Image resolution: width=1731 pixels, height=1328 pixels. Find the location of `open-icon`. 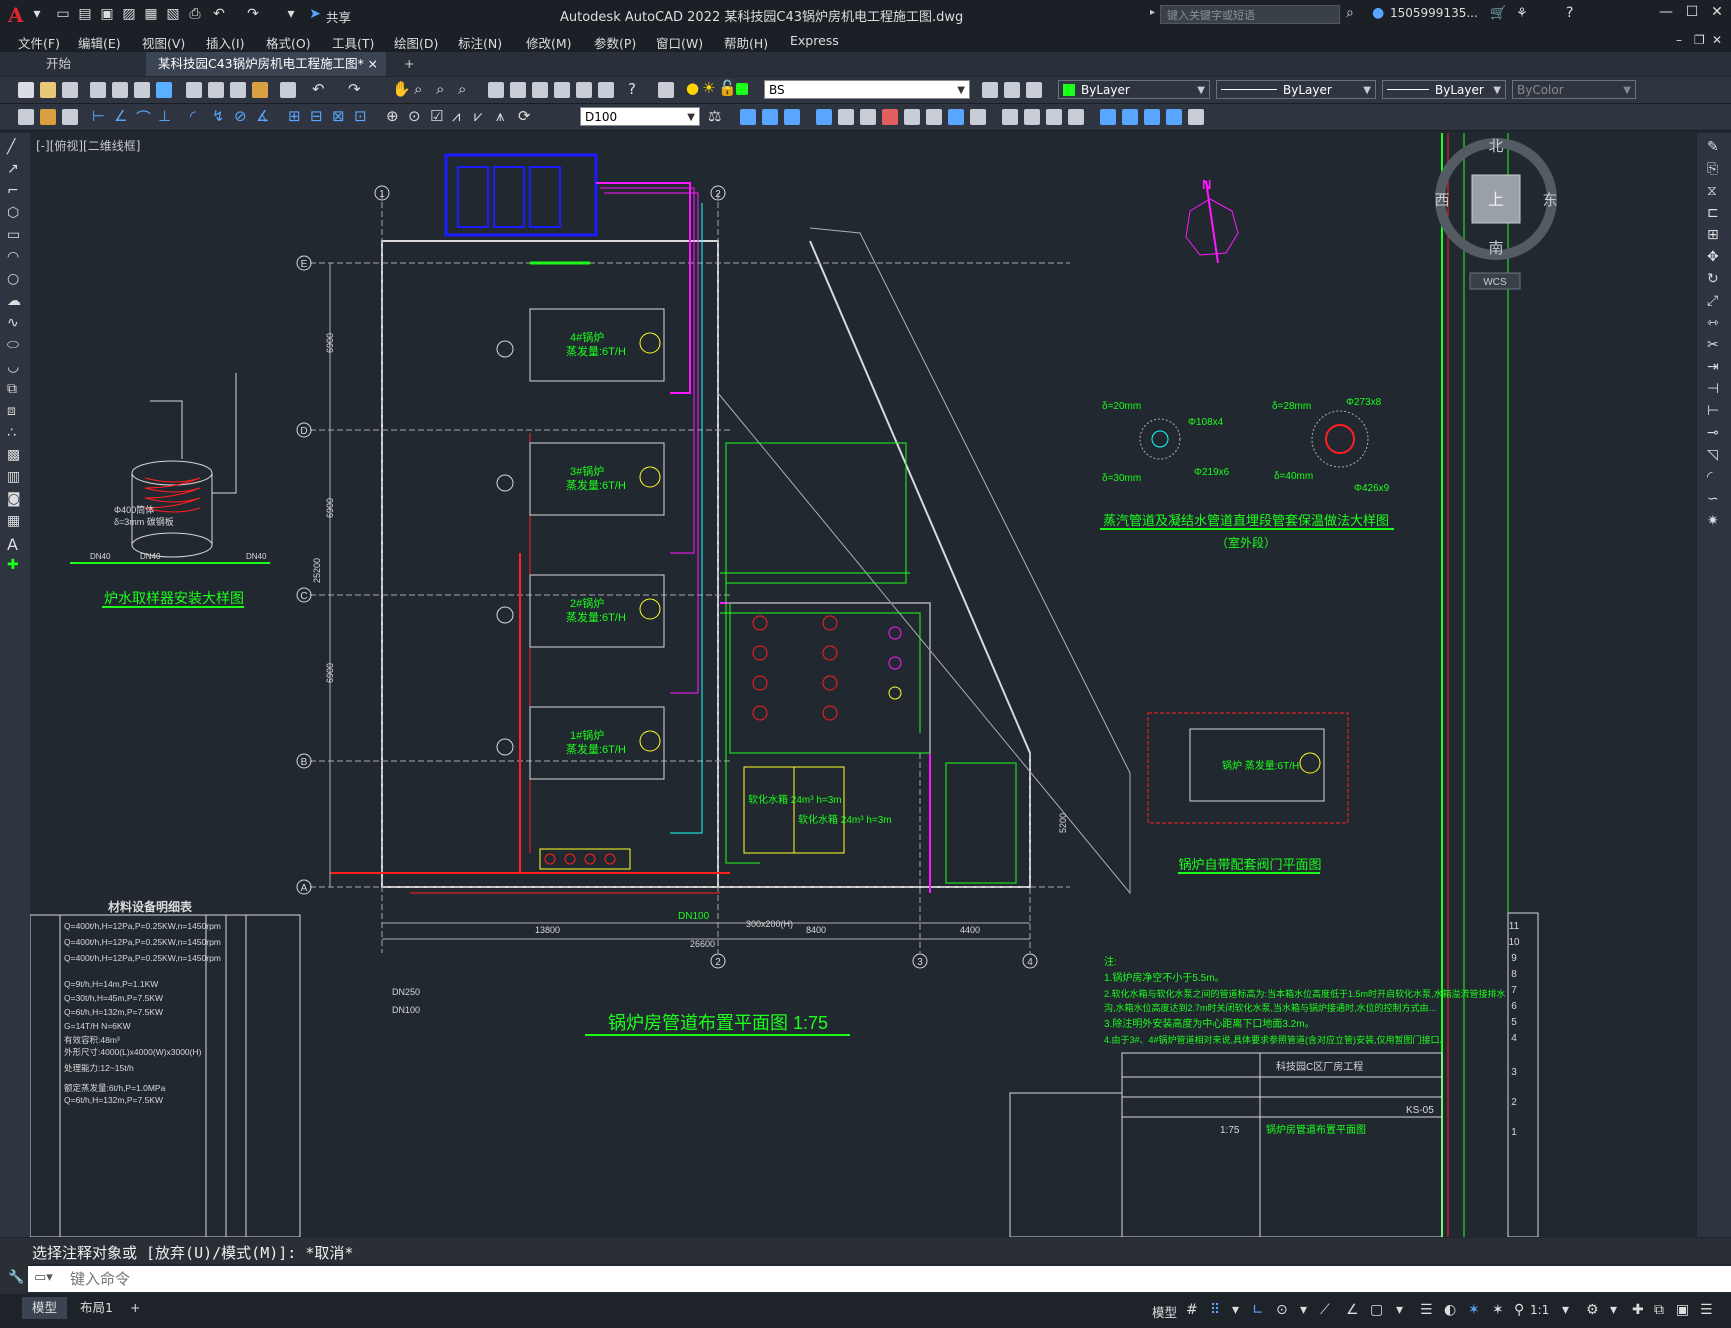

open-icon is located at coordinates (48, 90).